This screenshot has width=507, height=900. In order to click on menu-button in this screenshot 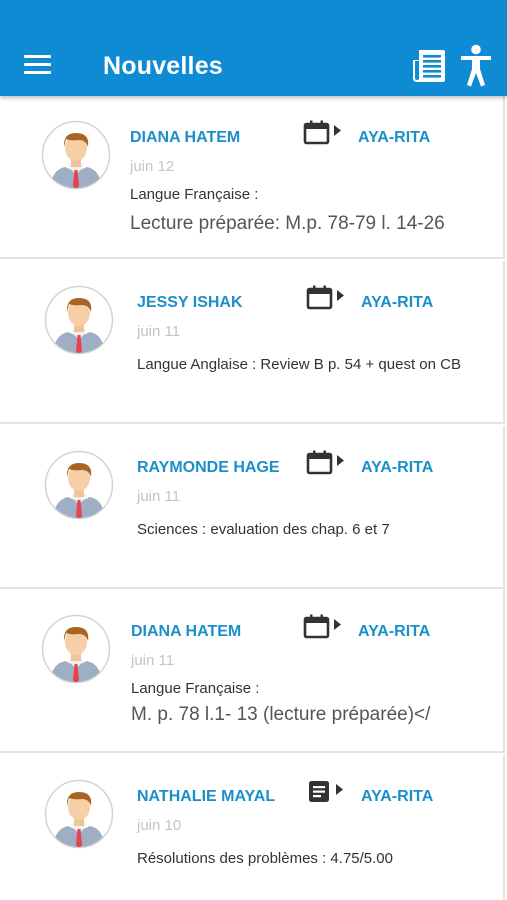, I will do `click(37, 66)`.